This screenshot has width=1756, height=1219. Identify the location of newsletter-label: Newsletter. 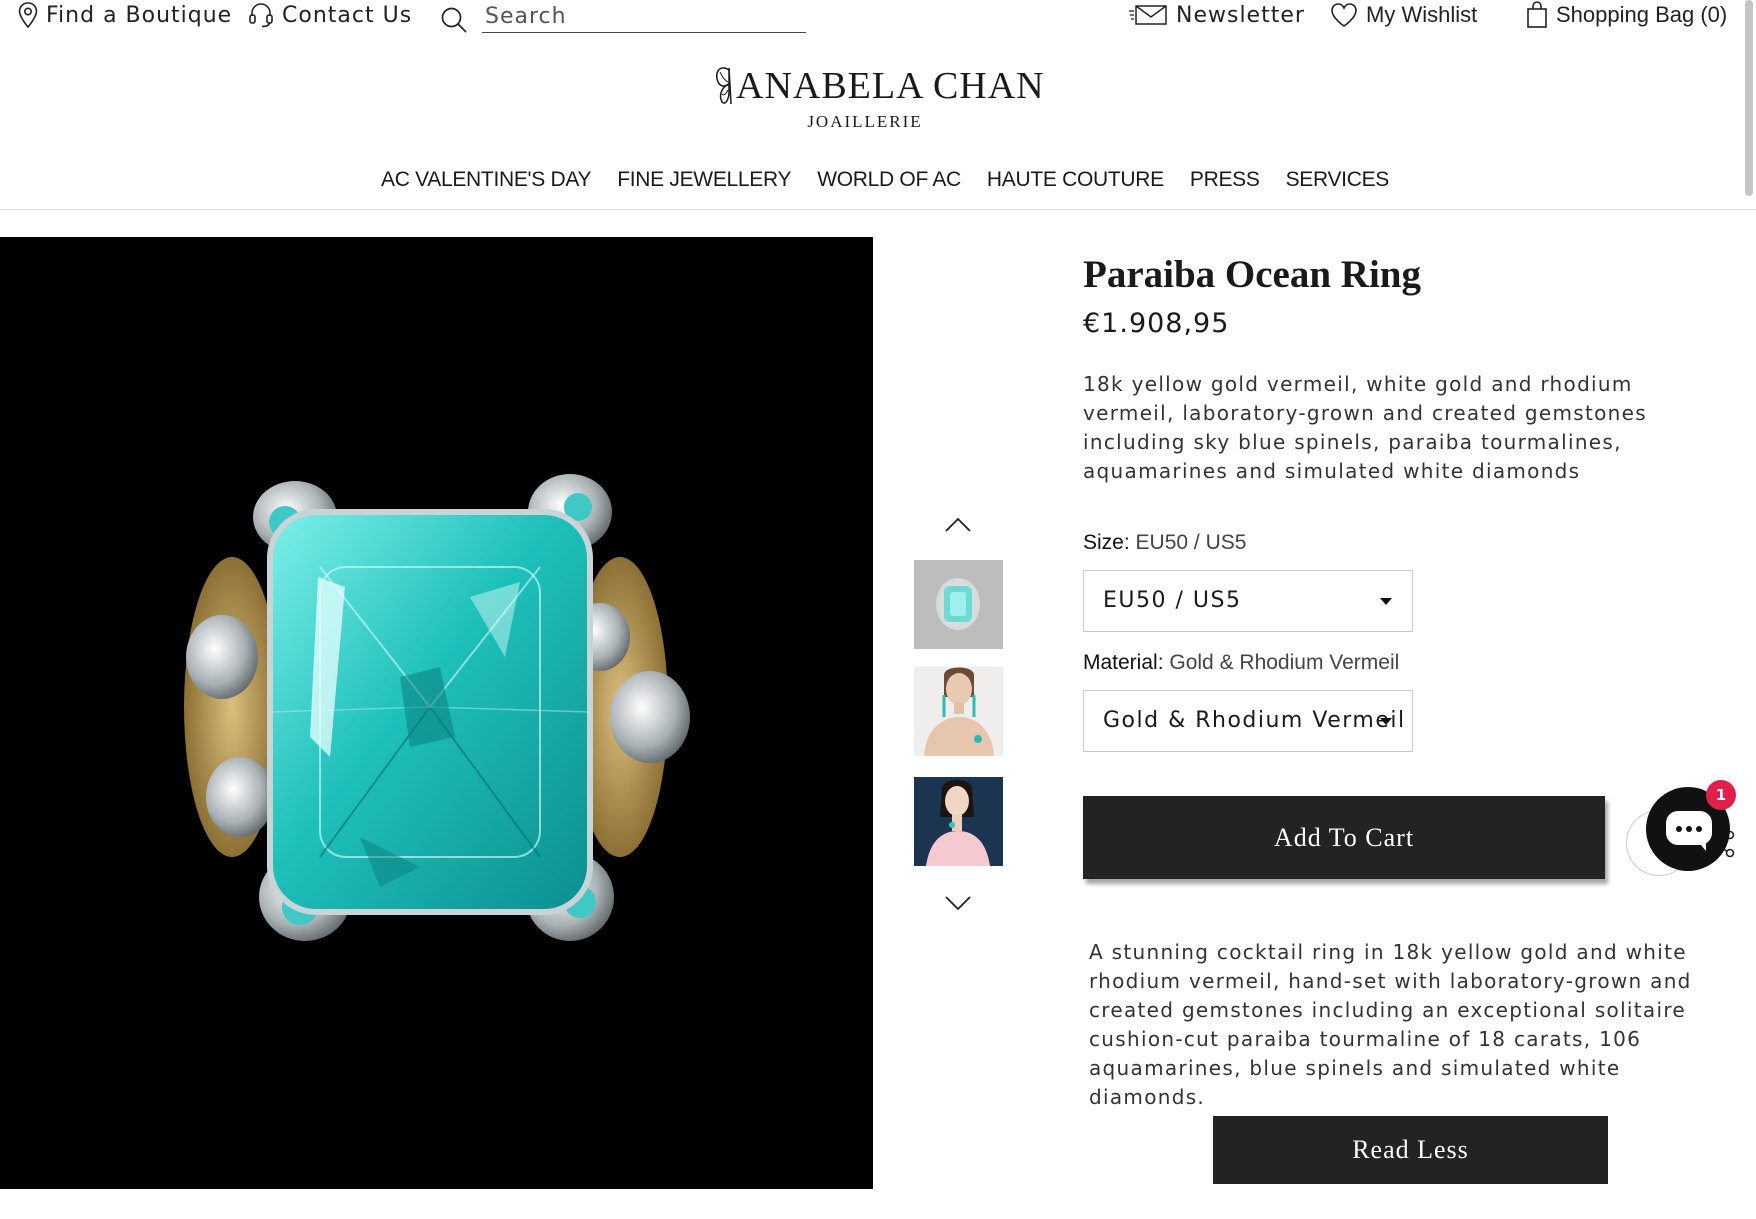
(1240, 15).